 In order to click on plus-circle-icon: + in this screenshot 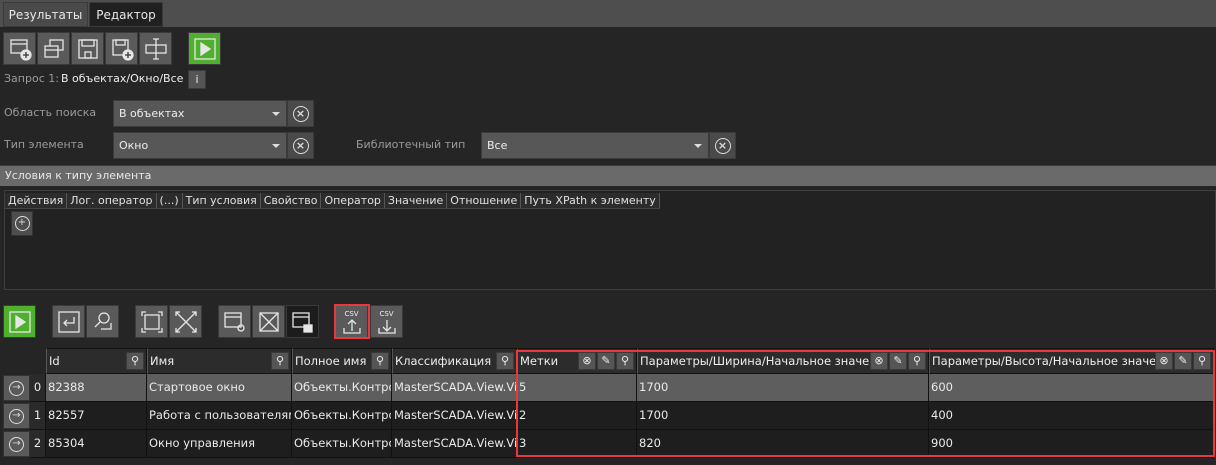, I will do `click(22, 223)`.